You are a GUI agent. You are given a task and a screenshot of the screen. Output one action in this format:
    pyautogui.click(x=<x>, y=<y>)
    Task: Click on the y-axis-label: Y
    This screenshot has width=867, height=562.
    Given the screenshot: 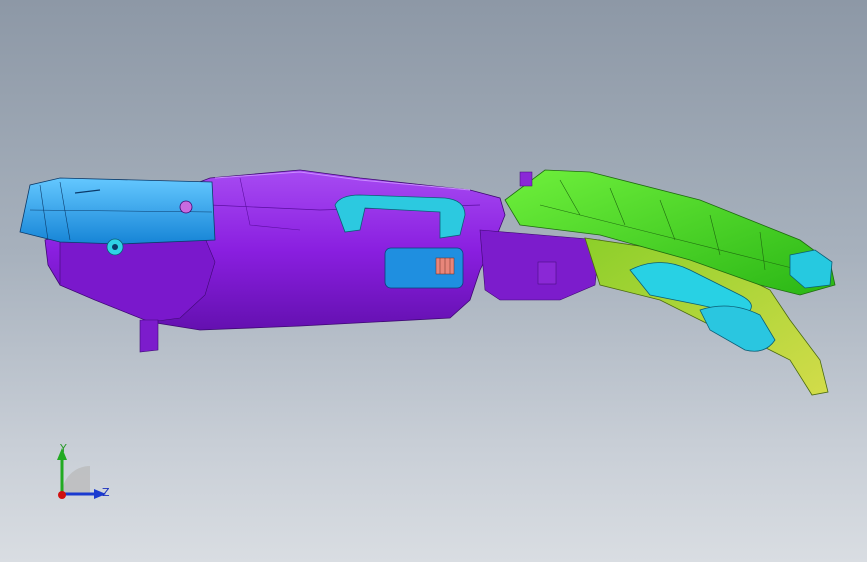 What is the action you would take?
    pyautogui.click(x=63, y=448)
    